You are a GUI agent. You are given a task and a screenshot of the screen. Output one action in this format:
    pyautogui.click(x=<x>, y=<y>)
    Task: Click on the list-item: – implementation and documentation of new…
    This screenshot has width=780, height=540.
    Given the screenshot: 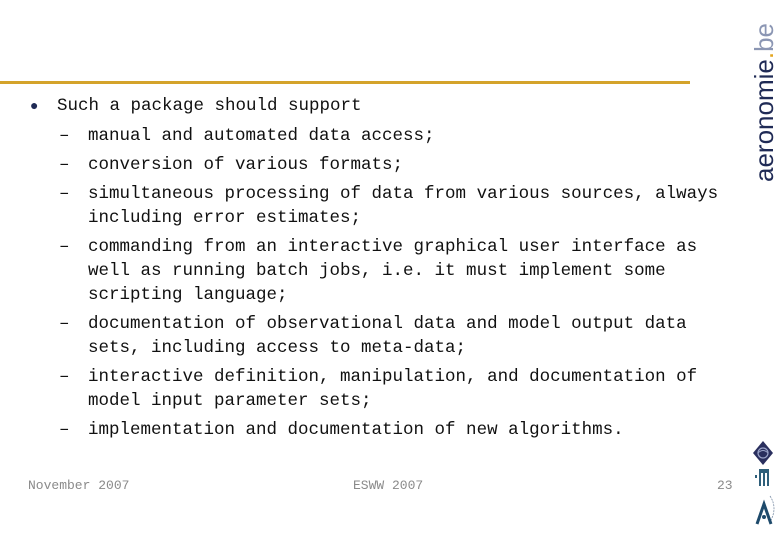 What is the action you would take?
    pyautogui.click(x=385, y=430)
    